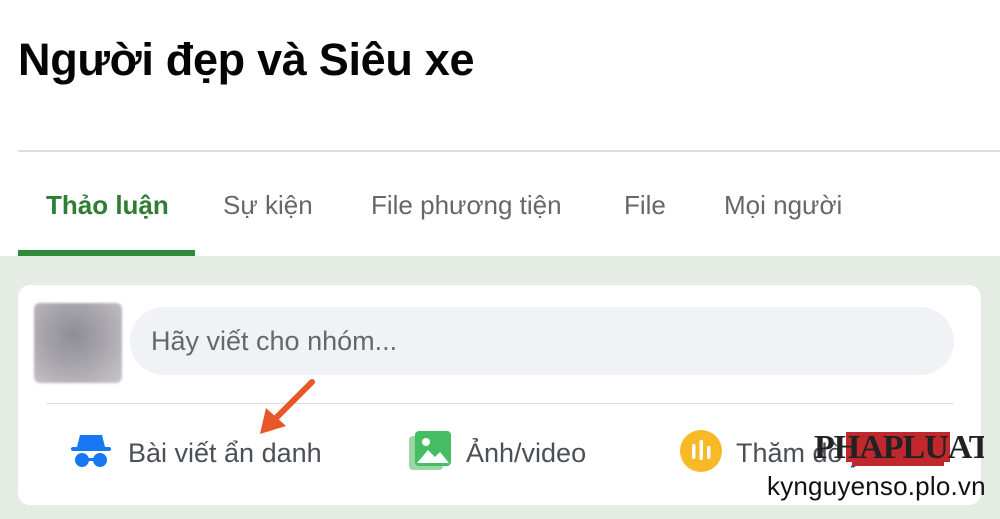 Image resolution: width=1000 pixels, height=519 pixels. I want to click on phapluat-logo: PHAPLUAT, so click(902, 448).